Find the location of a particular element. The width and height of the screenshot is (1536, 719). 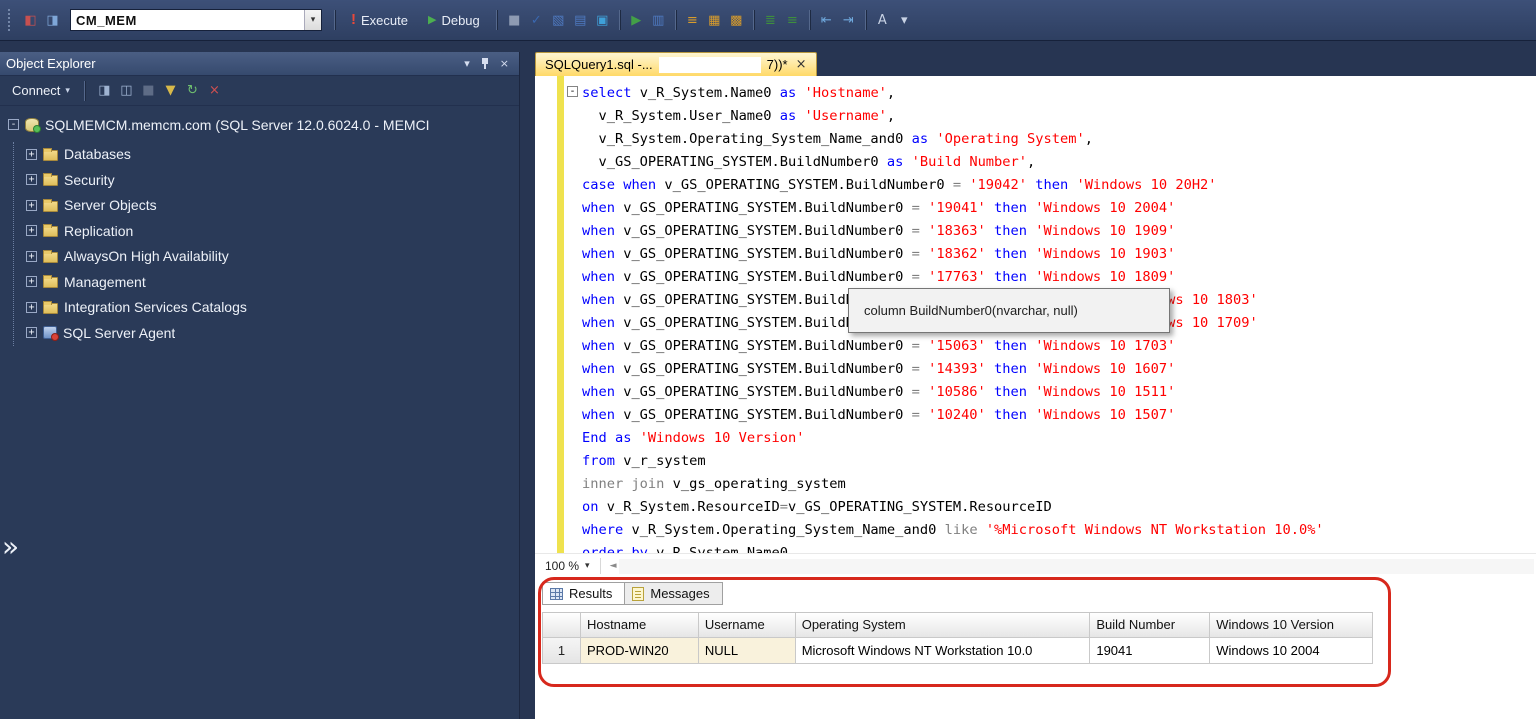

selection-margin is located at coordinates (546, 314).